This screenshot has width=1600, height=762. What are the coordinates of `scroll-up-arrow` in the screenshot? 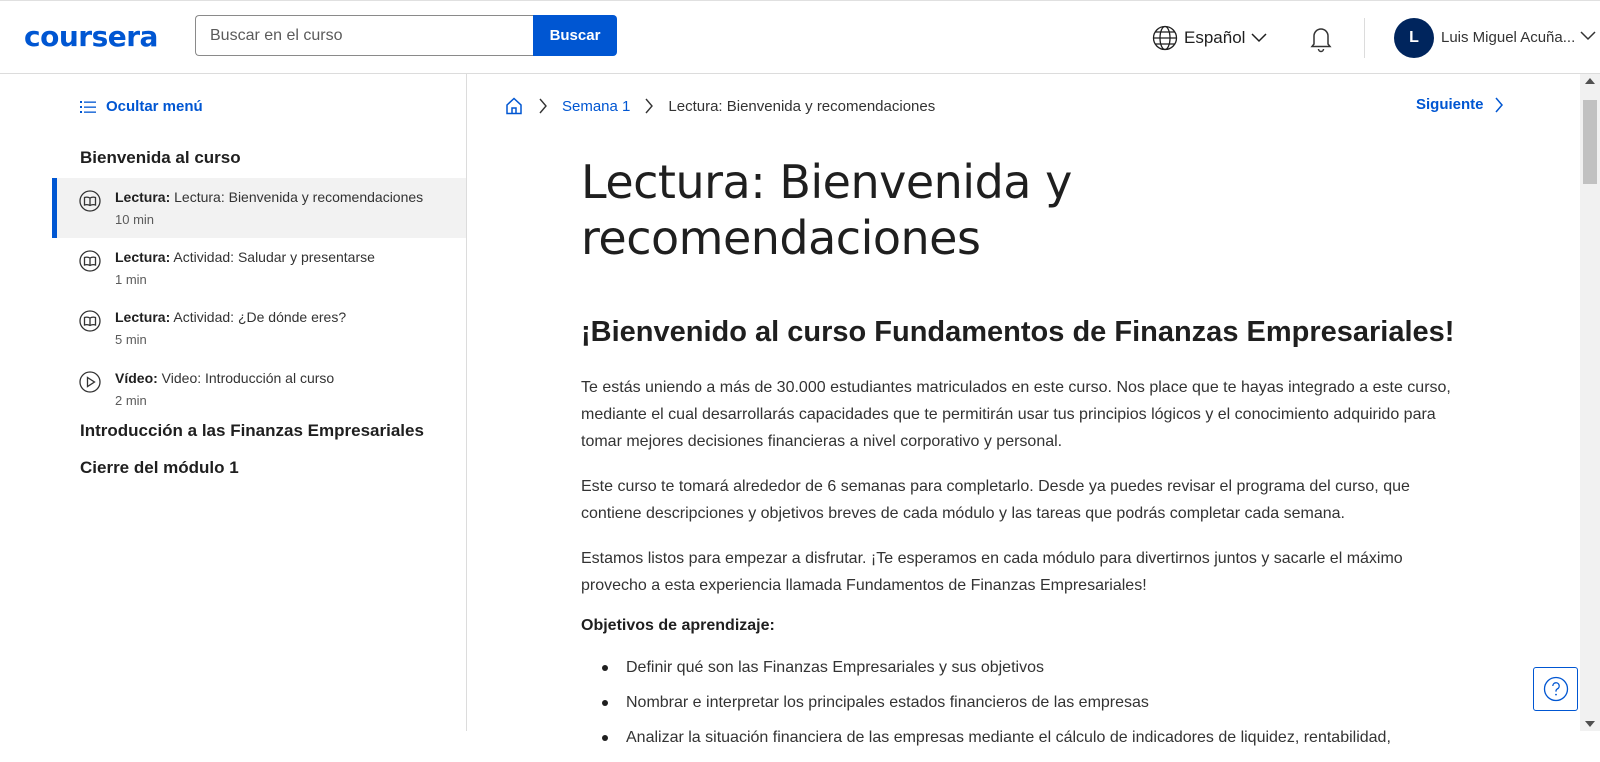 It's located at (1590, 81).